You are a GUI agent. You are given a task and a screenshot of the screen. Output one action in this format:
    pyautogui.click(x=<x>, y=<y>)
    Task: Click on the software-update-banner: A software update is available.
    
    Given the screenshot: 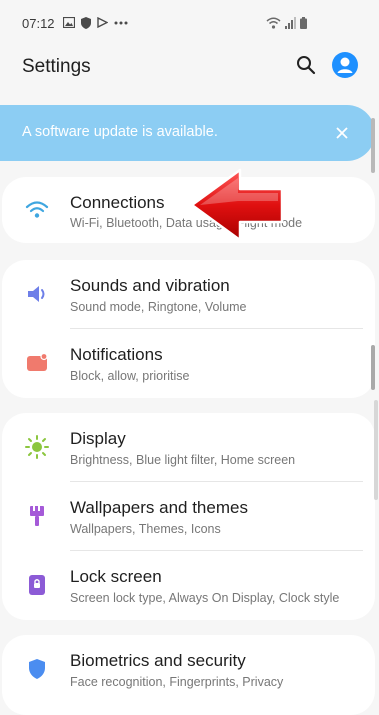 What is the action you would take?
    pyautogui.click(x=187, y=133)
    